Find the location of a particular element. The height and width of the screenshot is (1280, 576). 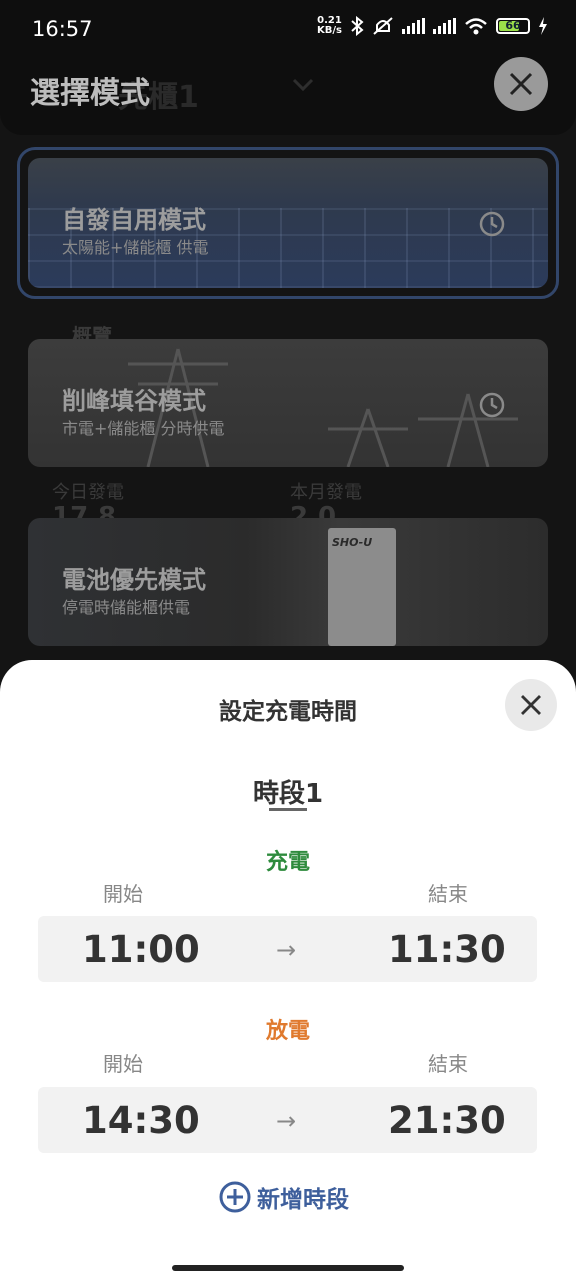

discharge-time-row: 14:30 → 21:30 is located at coordinates (287, 1120).